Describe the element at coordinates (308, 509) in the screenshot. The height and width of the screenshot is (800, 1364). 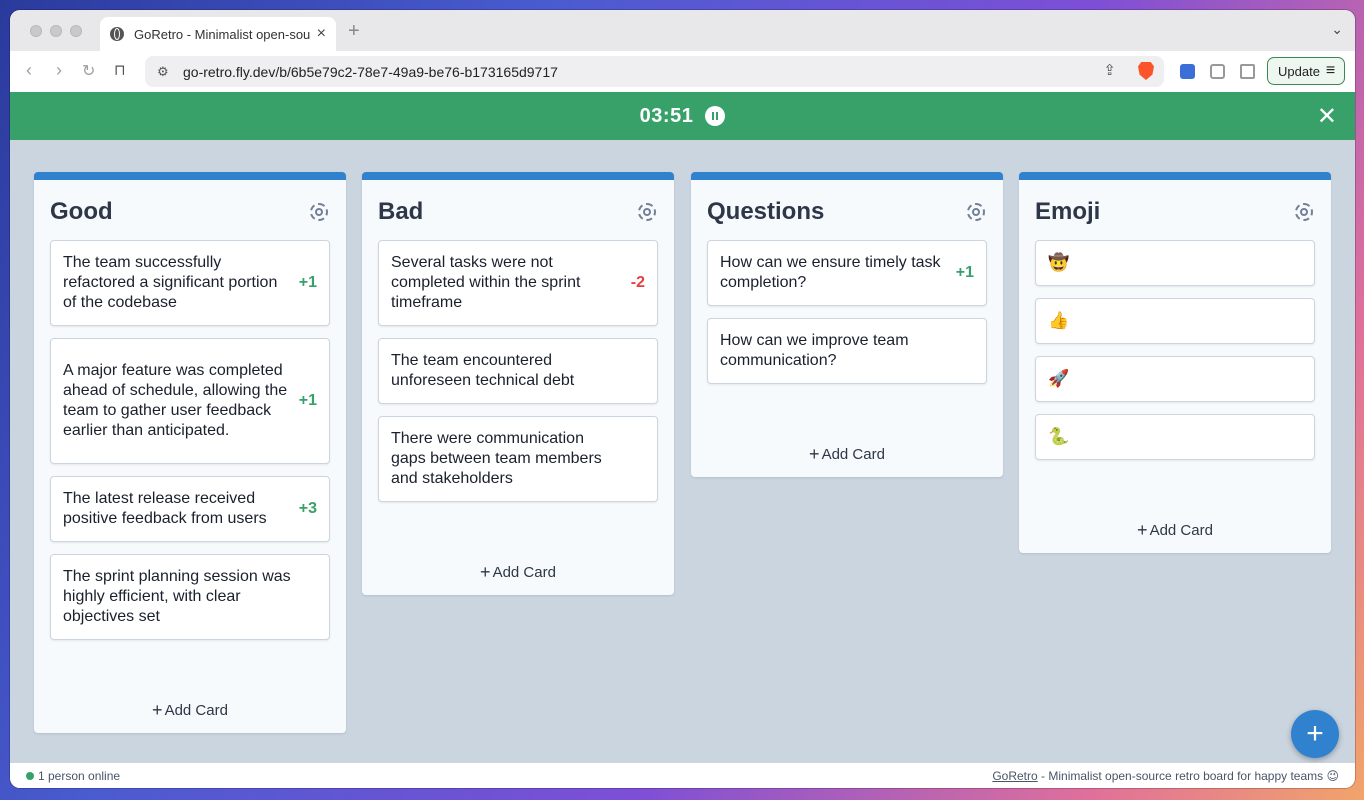
I see `vote-count: +3` at that location.